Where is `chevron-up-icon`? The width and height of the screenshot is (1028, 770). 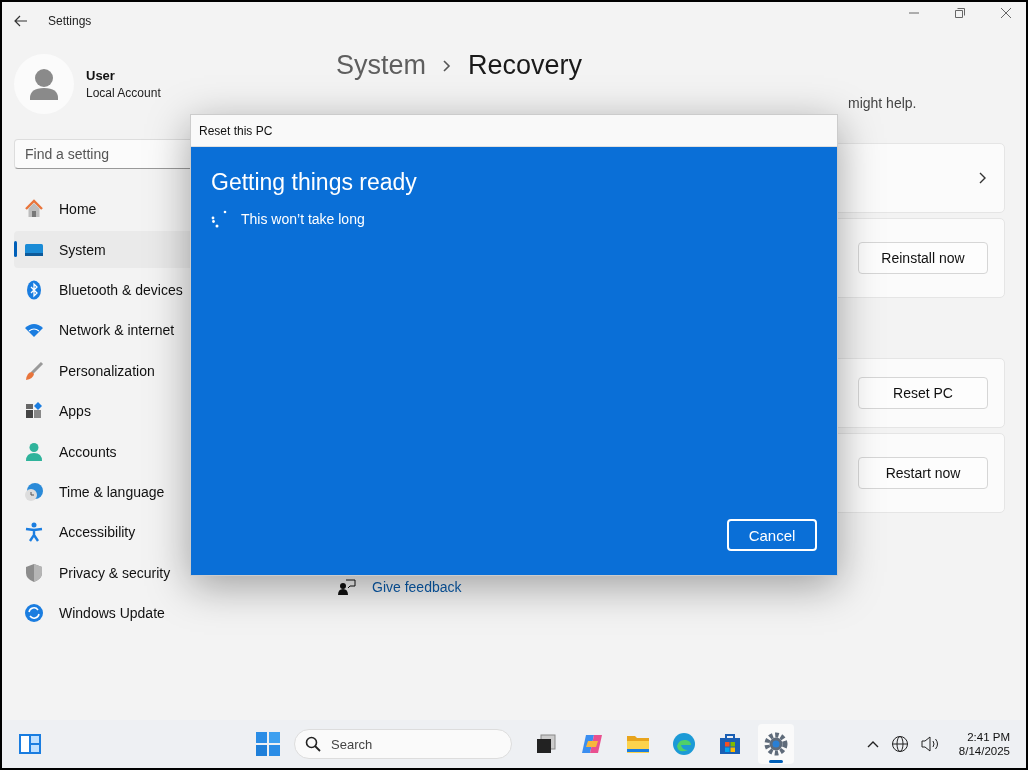
chevron-up-icon is located at coordinates (872, 744).